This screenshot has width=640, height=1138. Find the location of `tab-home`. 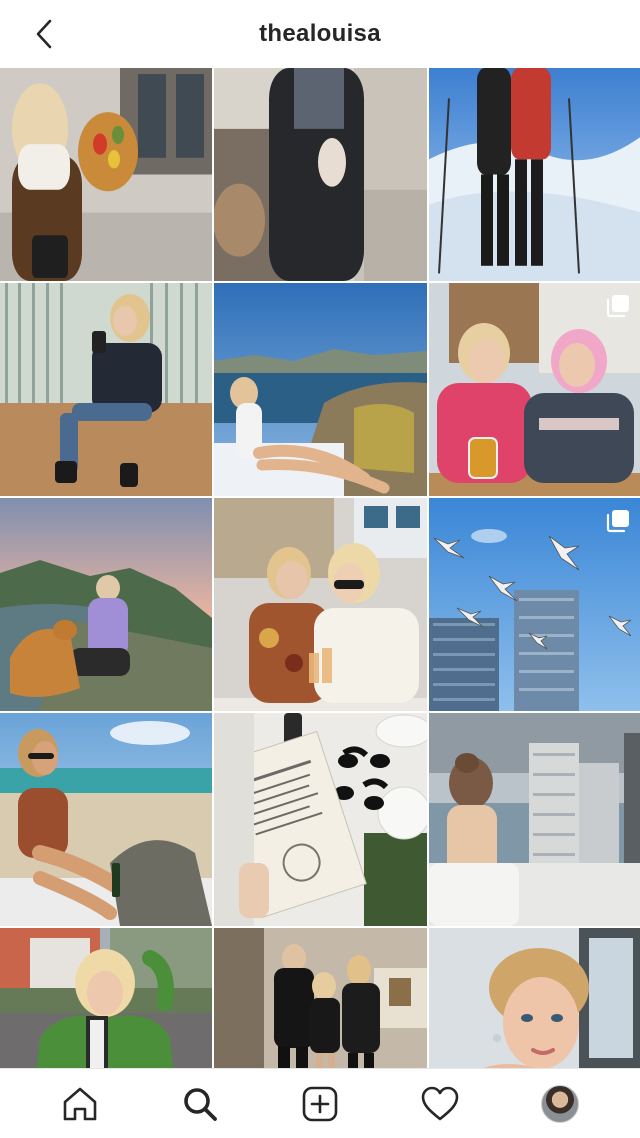

tab-home is located at coordinates (80, 1104).